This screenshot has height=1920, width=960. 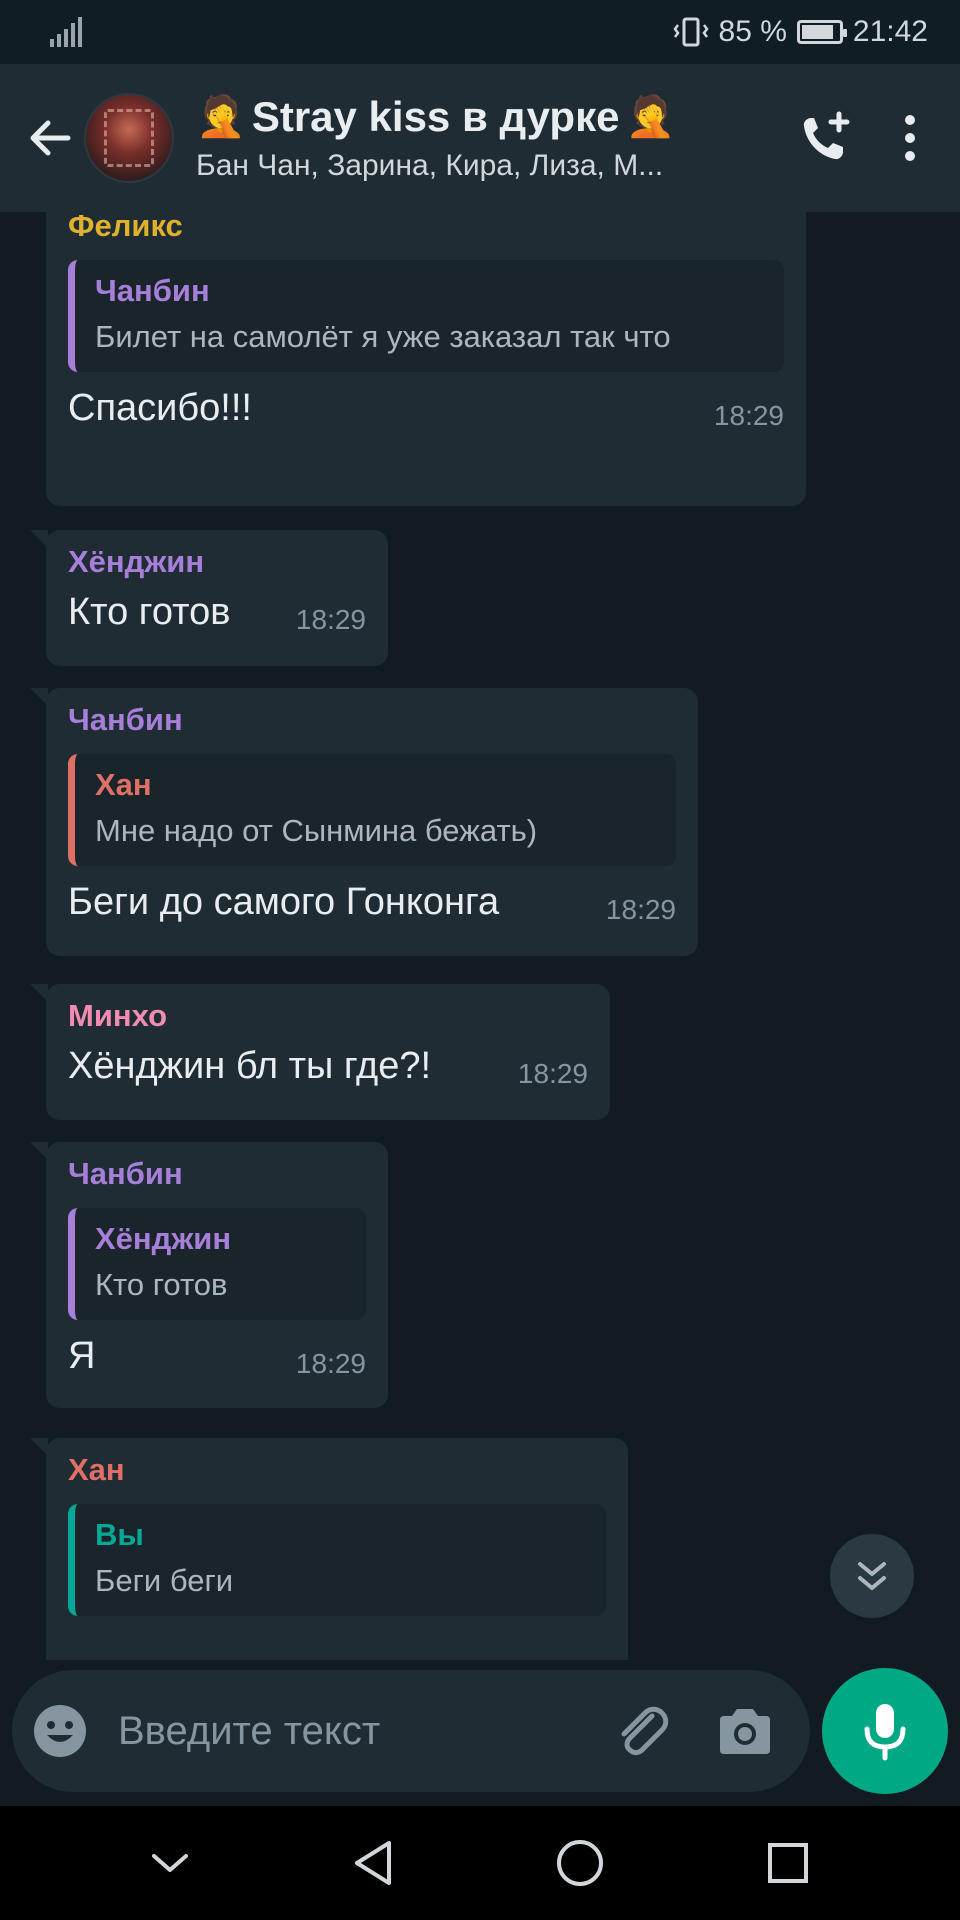 I want to click on system-nav-bar, so click(x=480, y=1863).